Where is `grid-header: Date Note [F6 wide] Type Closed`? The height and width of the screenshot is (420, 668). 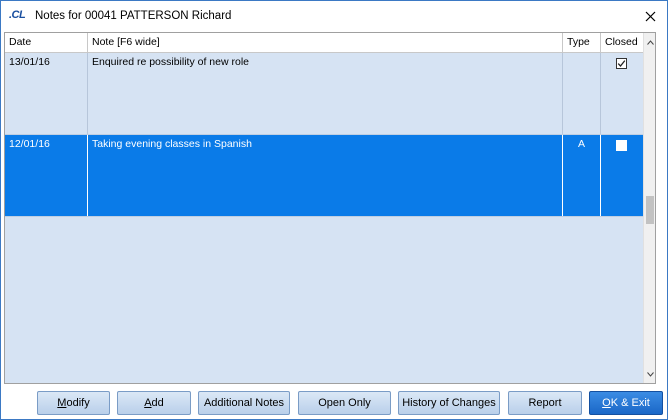 grid-header: Date Note [F6 wide] Type Closed is located at coordinates (324, 43).